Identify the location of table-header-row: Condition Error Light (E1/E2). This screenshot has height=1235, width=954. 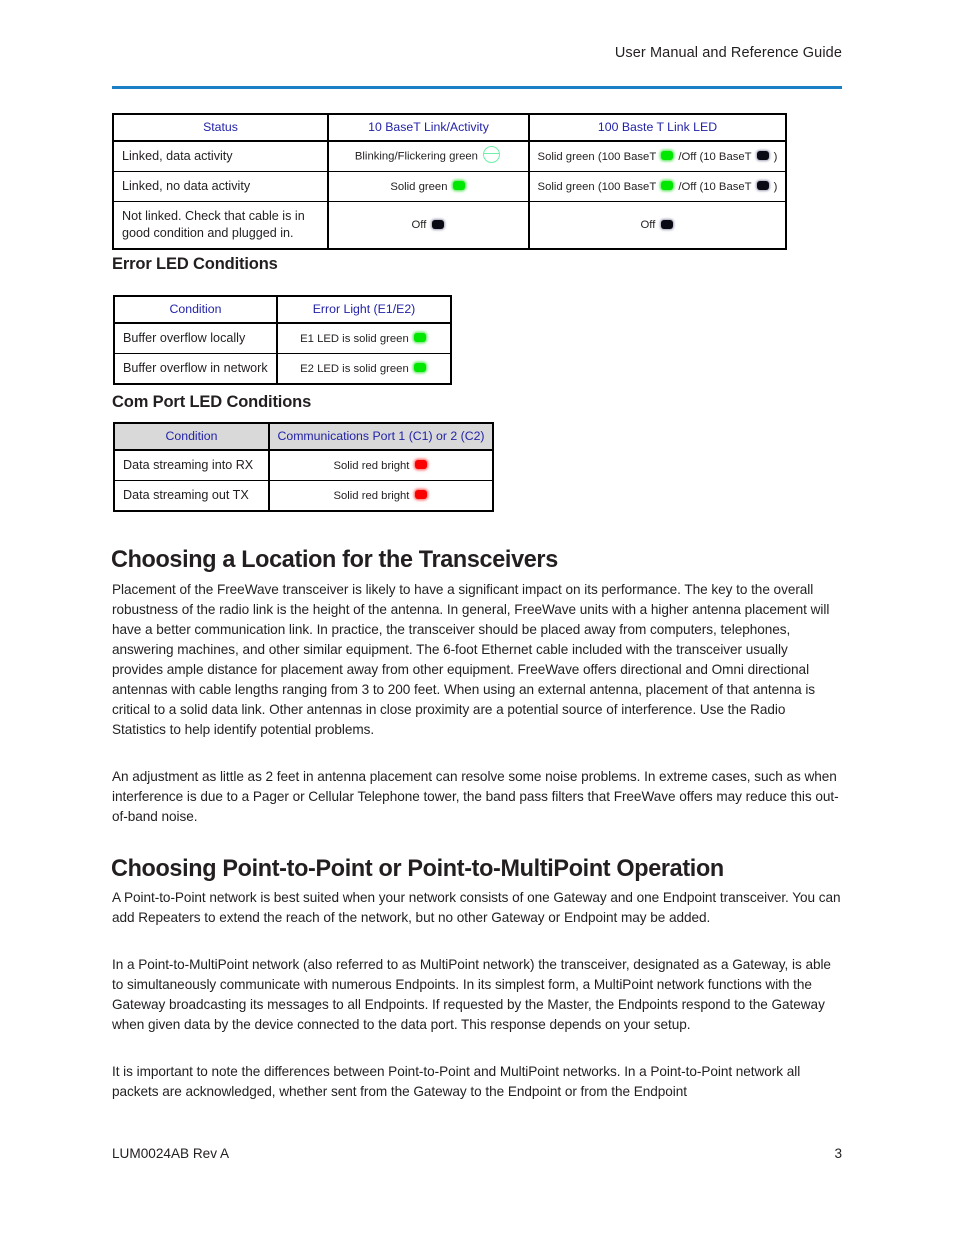
(282, 309).